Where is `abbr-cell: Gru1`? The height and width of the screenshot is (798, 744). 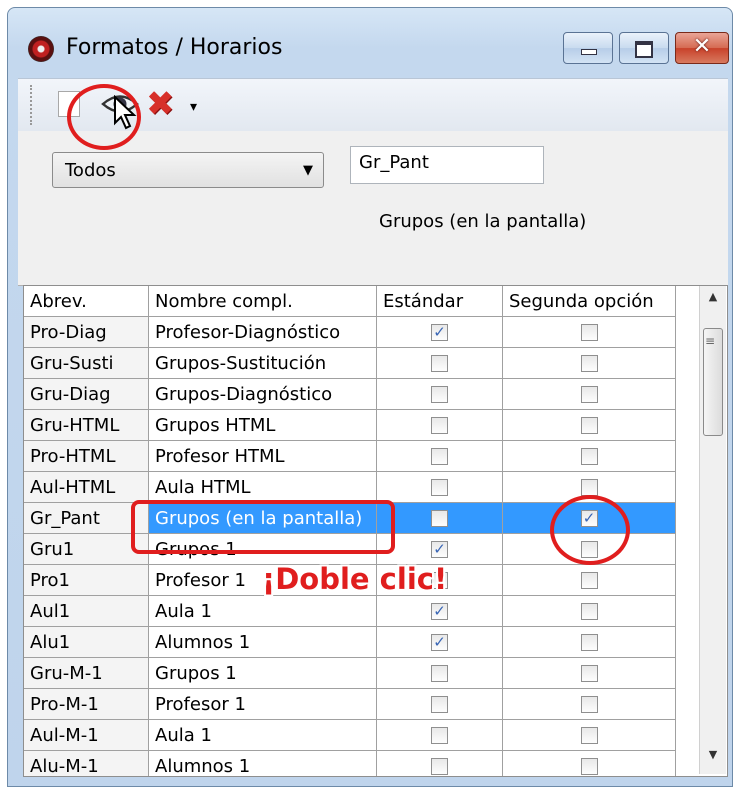
abbr-cell: Gru1 is located at coordinates (86, 549).